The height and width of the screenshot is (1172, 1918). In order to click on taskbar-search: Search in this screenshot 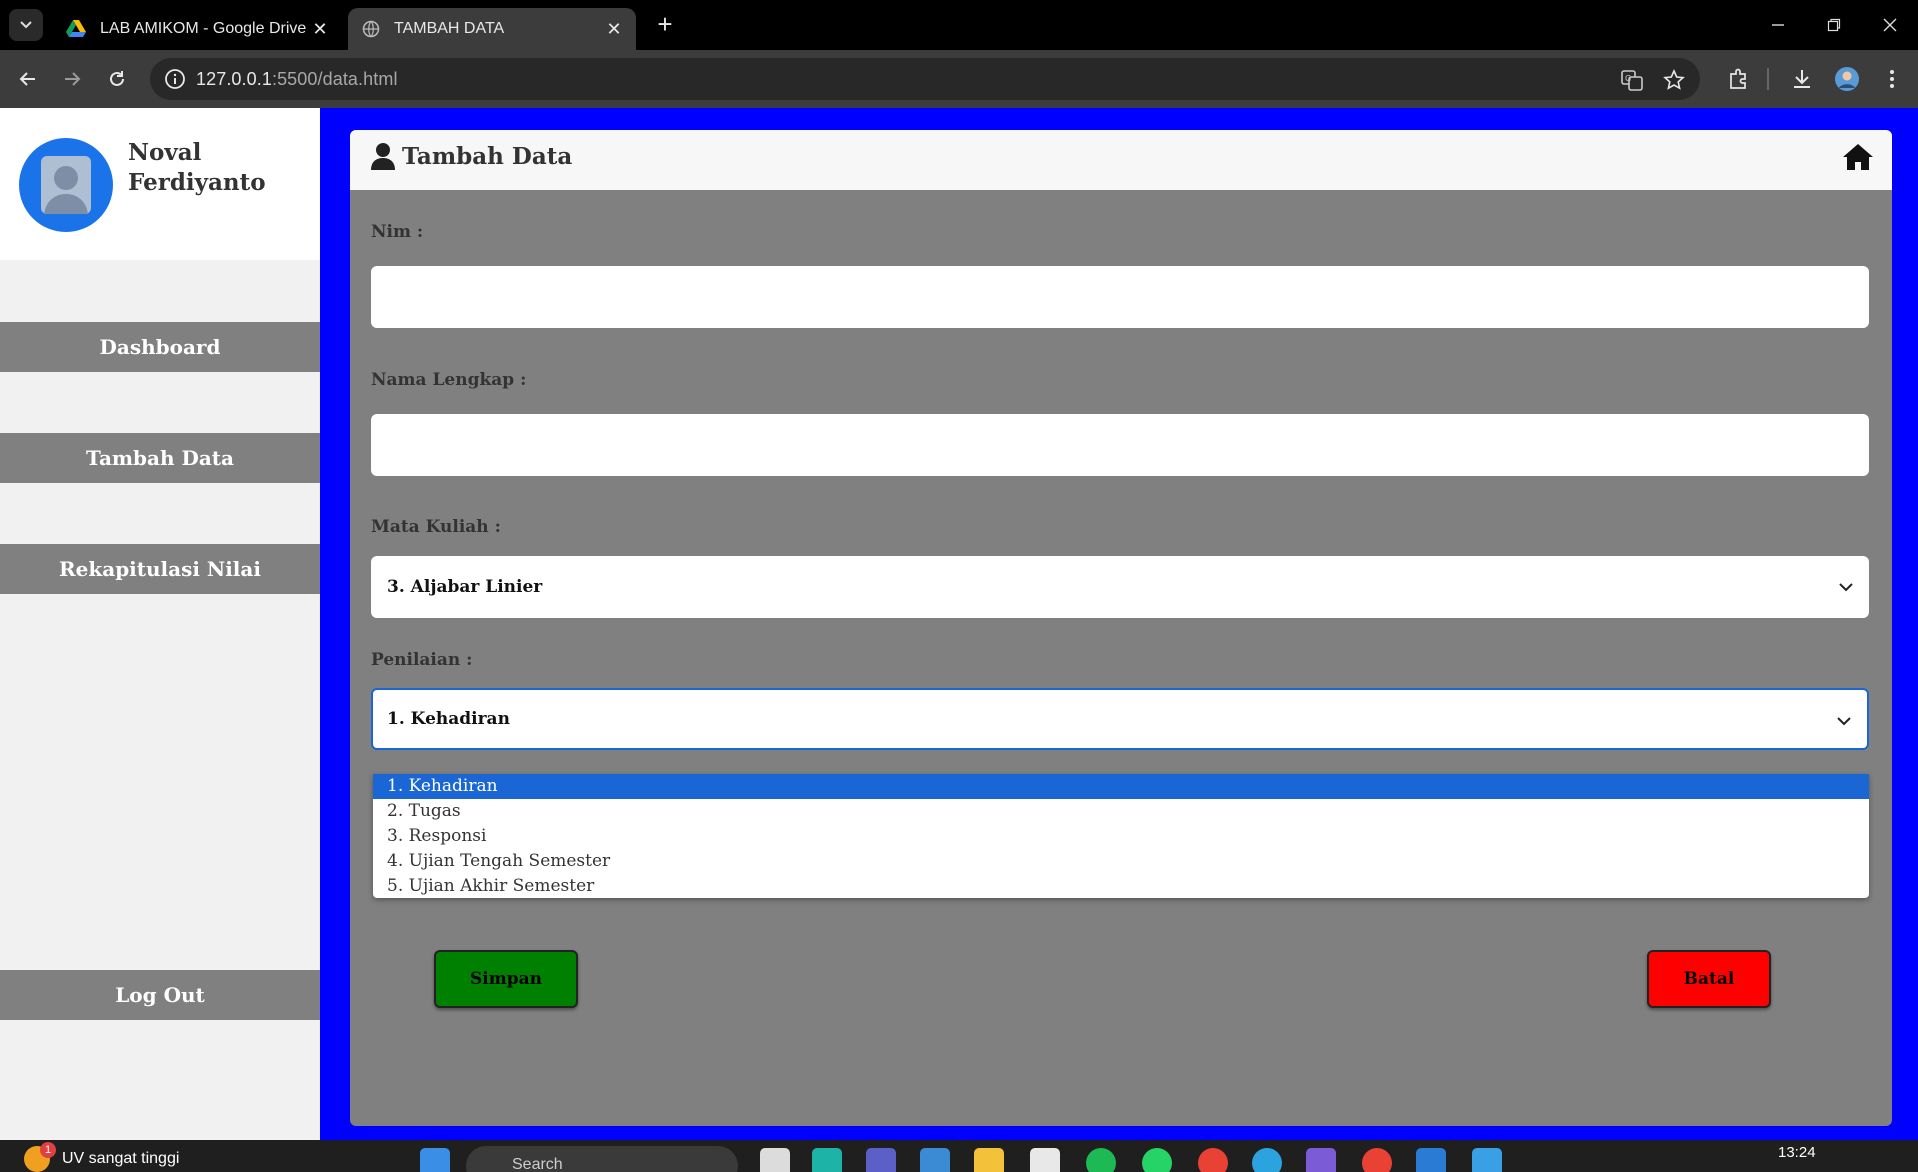, I will do `click(602, 1159)`.